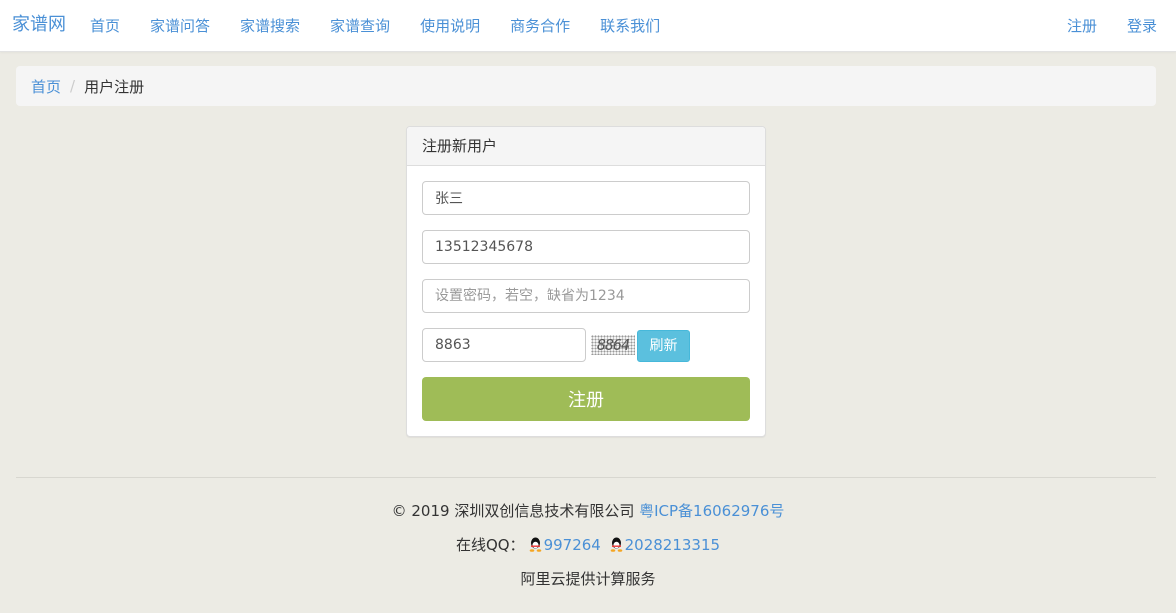 The image size is (1176, 613). What do you see at coordinates (613, 345) in the screenshot?
I see `captcha-image: 8864` at bounding box center [613, 345].